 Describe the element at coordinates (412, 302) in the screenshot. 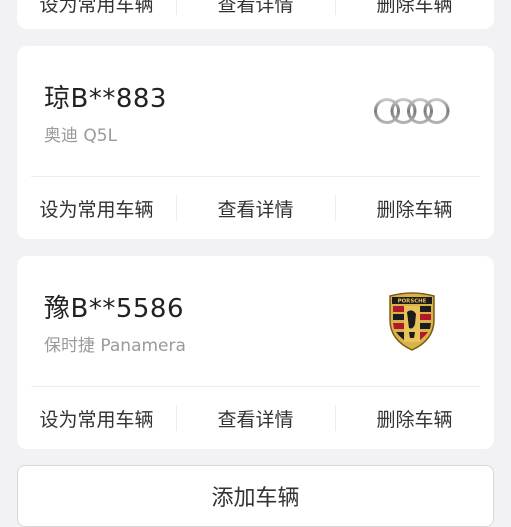

I see `svg-text: PORSCHE` at that location.